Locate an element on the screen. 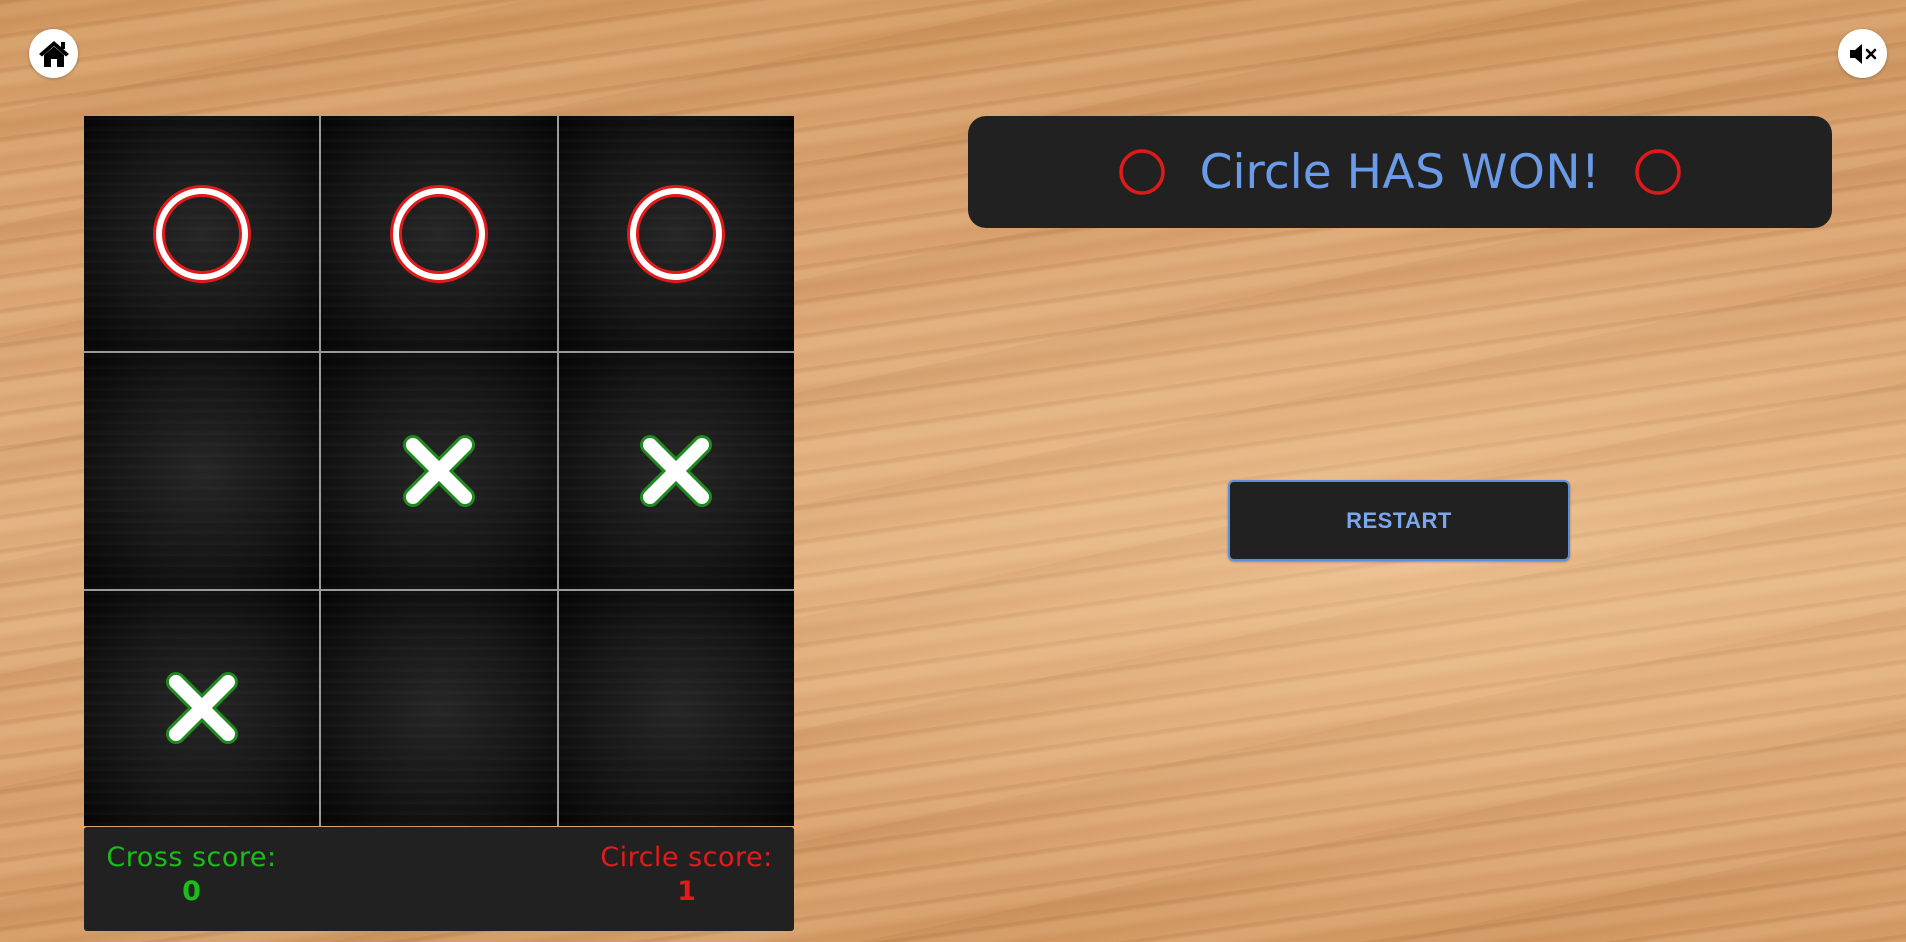  circle-score-value: 1 is located at coordinates (686, 891).